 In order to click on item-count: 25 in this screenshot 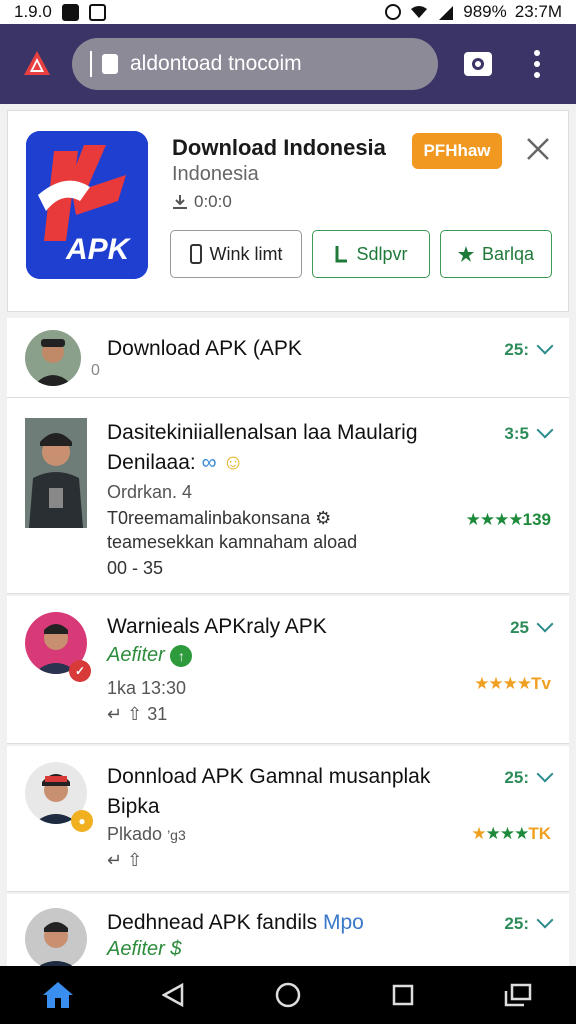, I will do `click(519, 627)`.